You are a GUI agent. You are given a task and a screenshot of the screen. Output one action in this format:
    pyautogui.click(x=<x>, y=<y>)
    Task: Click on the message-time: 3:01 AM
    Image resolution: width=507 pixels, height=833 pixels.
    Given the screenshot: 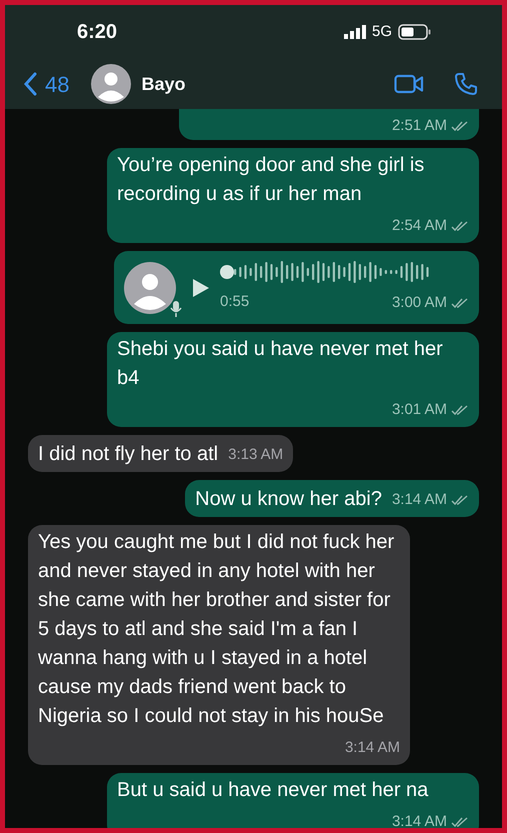 What is the action you would take?
    pyautogui.click(x=419, y=410)
    